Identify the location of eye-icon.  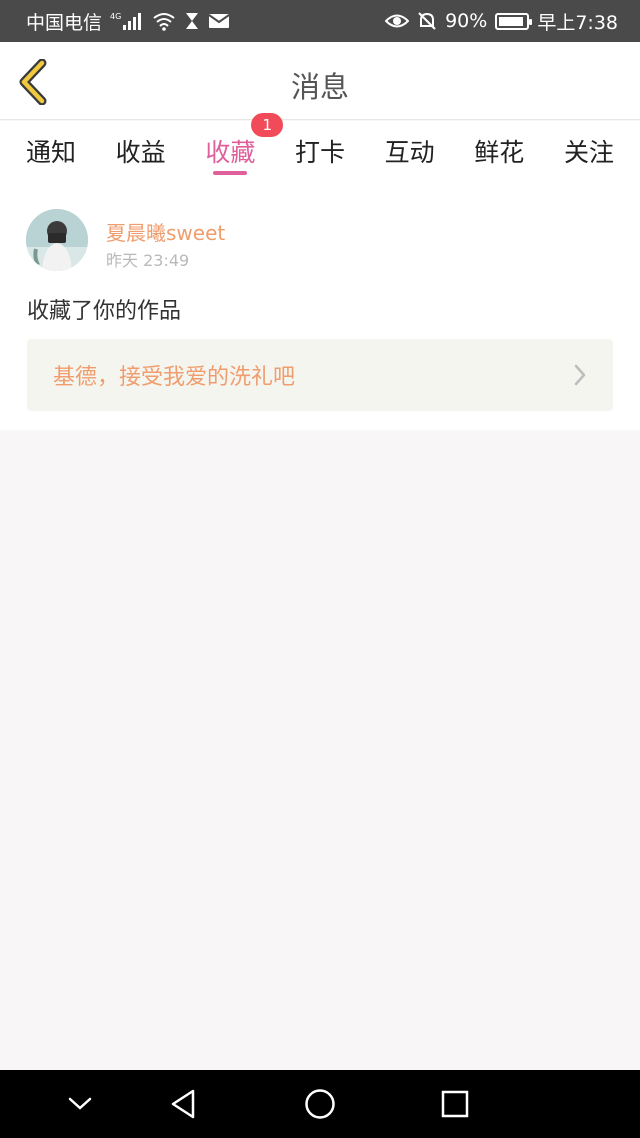
(397, 21).